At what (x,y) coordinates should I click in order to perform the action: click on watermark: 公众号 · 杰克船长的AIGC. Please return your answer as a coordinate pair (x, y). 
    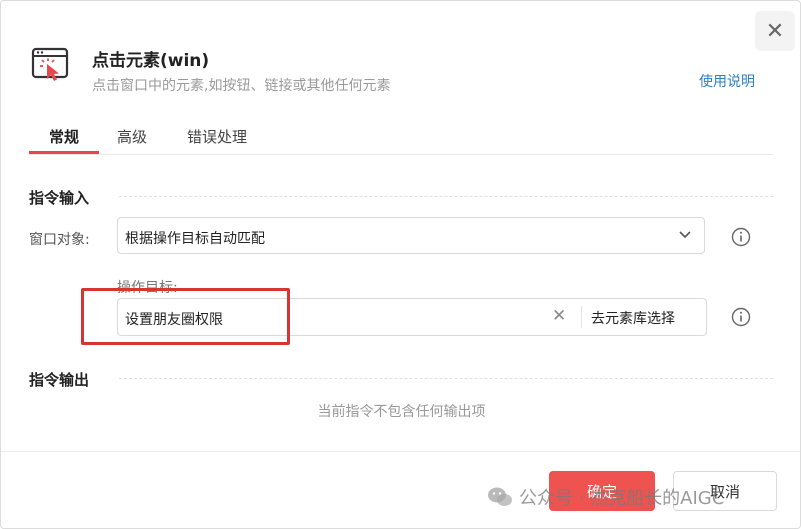
    Looking at the image, I should click on (605, 497).